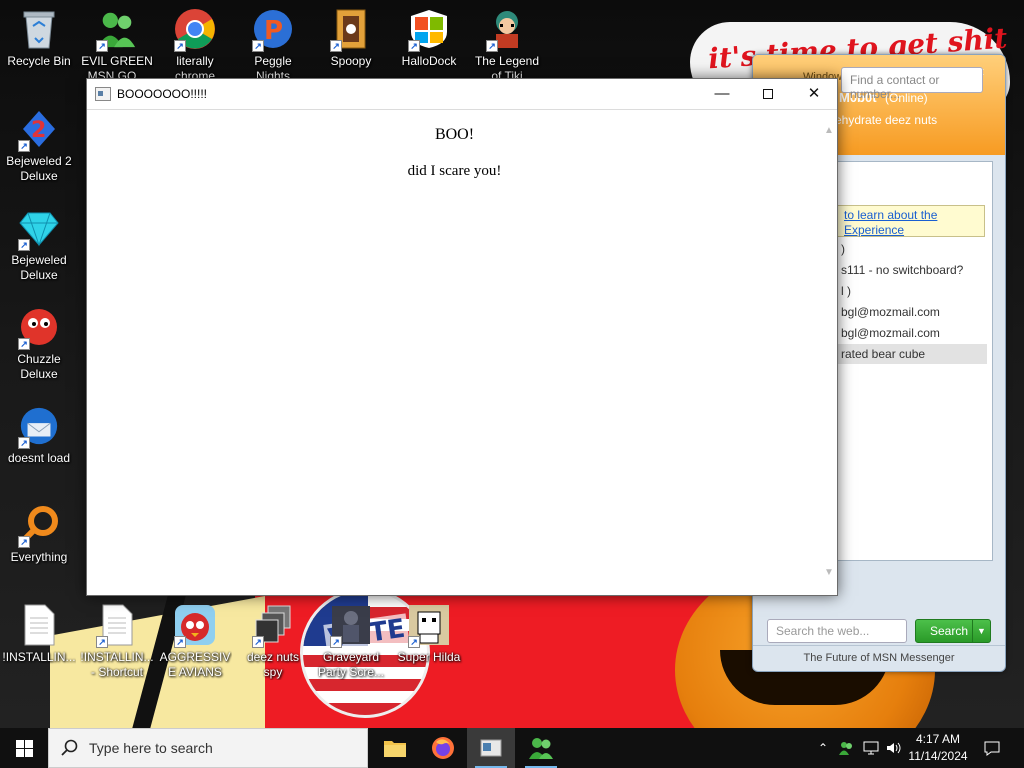  I want to click on clock-time: 4:17 AM, so click(938, 739).